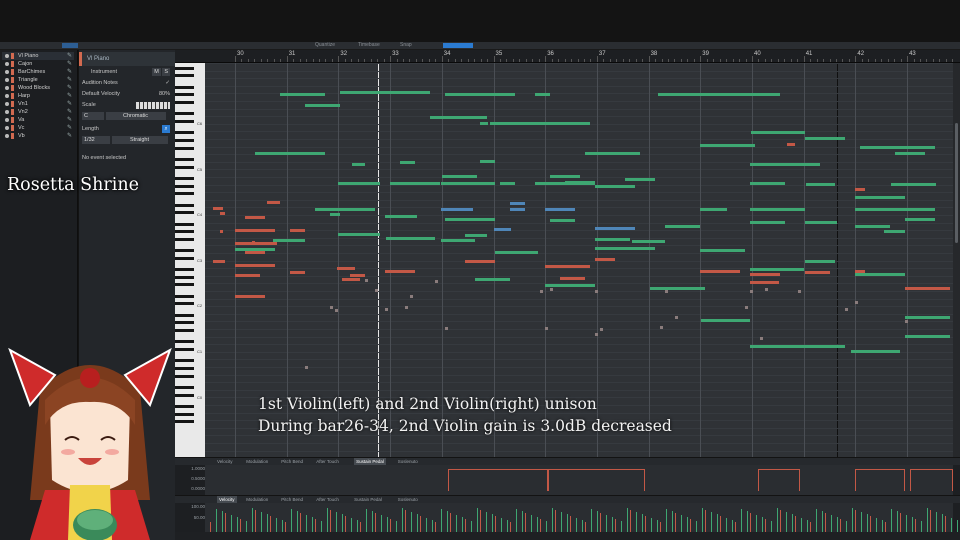  I want to click on track-item: Vn1 ✎, so click(38, 104).